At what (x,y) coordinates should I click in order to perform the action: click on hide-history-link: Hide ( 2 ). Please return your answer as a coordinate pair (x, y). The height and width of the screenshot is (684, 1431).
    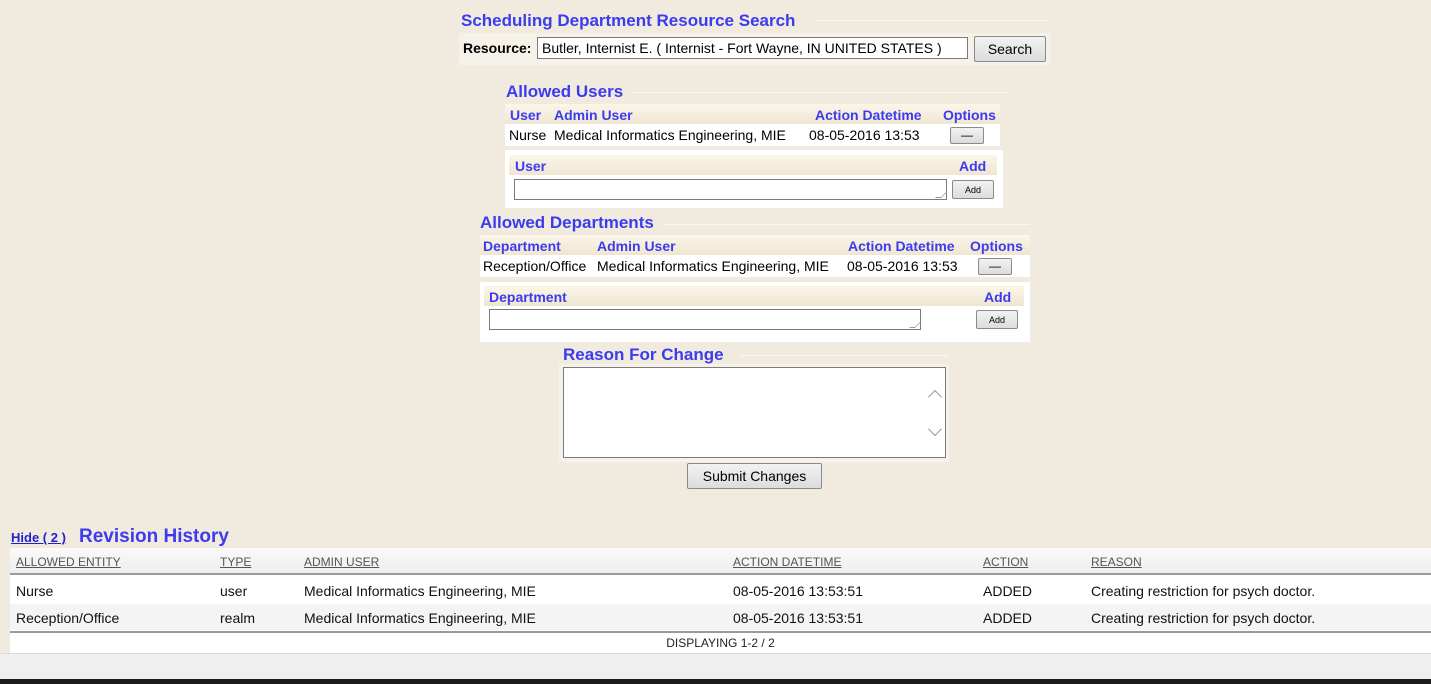
    Looking at the image, I should click on (38, 537).